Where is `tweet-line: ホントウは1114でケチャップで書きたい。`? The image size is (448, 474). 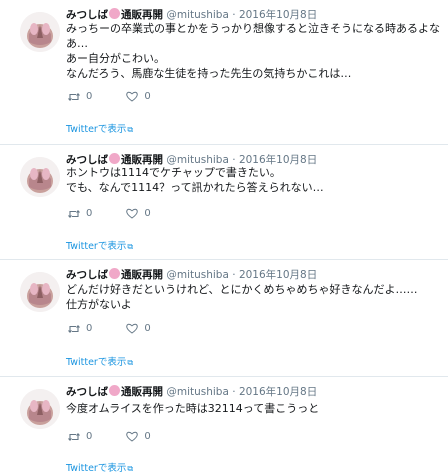
tweet-line: ホントウは1114でケチャップで書きたい。 is located at coordinates (173, 172).